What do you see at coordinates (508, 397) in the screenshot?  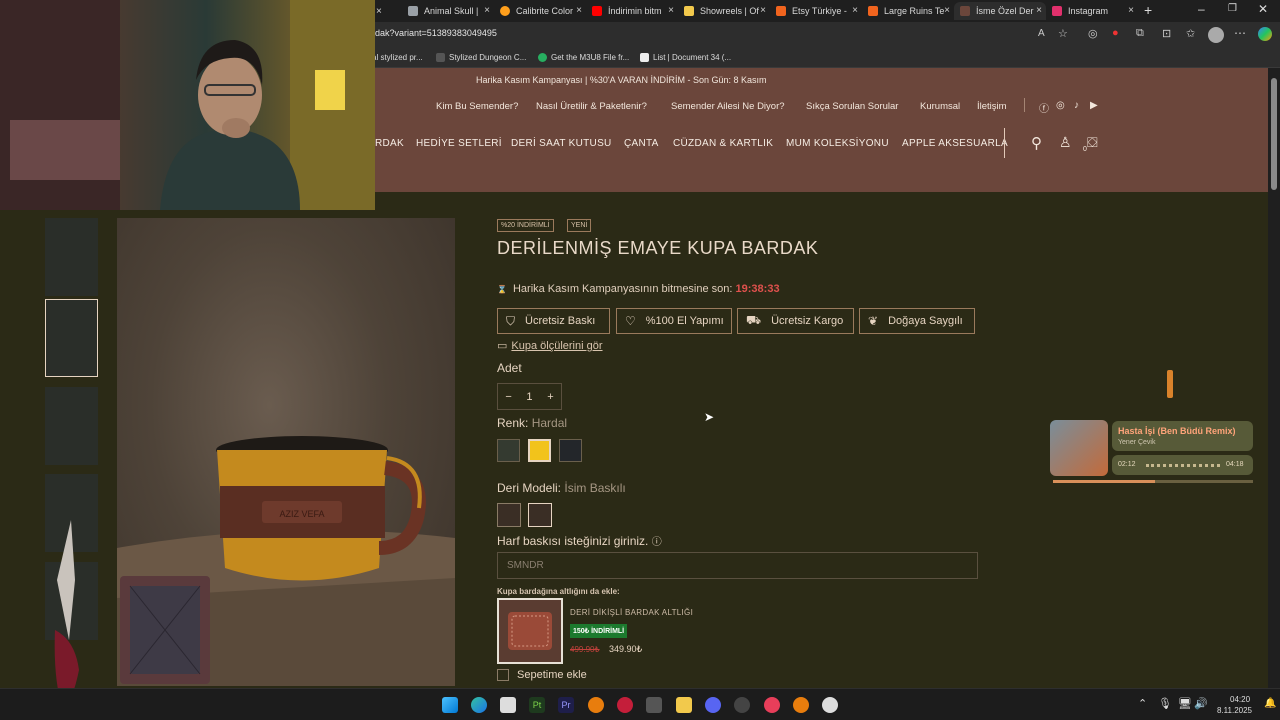 I see `minus-icon: −` at bounding box center [508, 397].